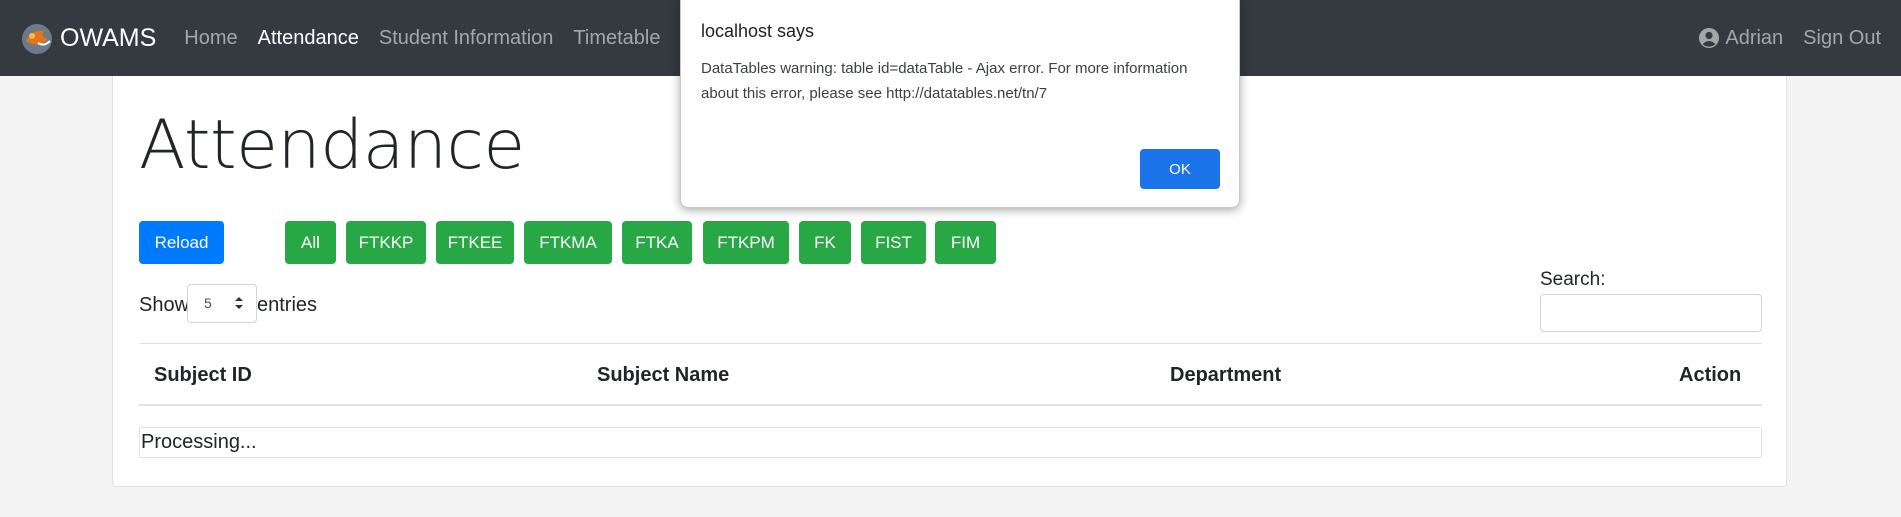 The height and width of the screenshot is (517, 1901). I want to click on navbar-right: Adrian Sign Out, so click(1800, 38).